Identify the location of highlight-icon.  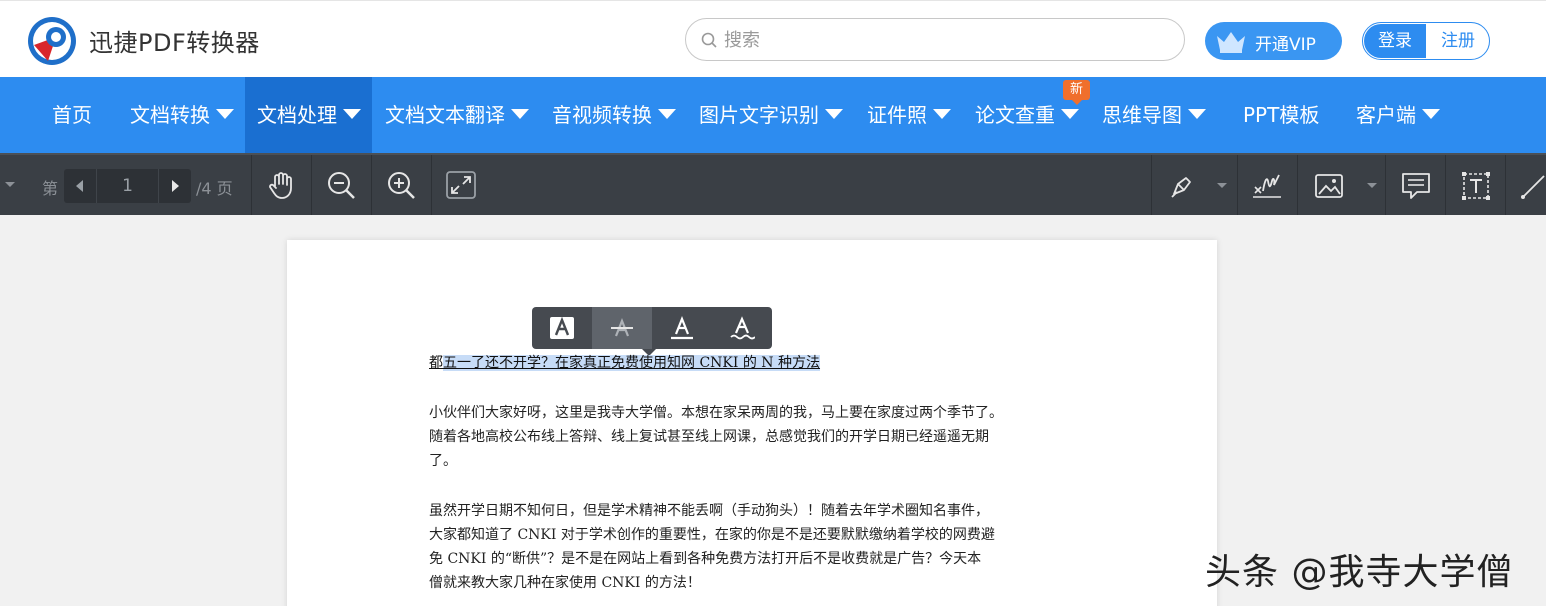
(562, 327).